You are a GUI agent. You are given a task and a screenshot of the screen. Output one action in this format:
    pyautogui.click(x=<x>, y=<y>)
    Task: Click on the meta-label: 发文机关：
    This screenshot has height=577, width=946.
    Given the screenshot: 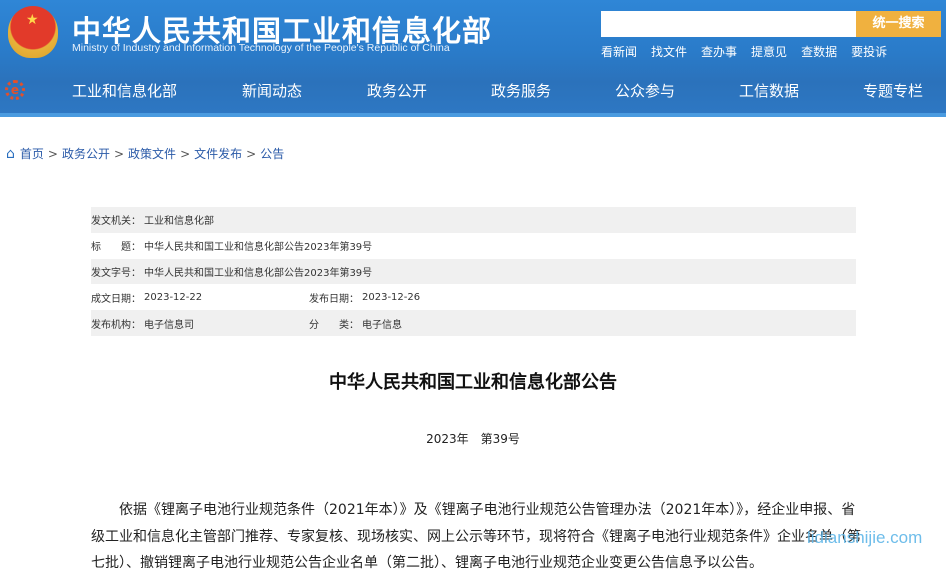 What is the action you would take?
    pyautogui.click(x=116, y=222)
    